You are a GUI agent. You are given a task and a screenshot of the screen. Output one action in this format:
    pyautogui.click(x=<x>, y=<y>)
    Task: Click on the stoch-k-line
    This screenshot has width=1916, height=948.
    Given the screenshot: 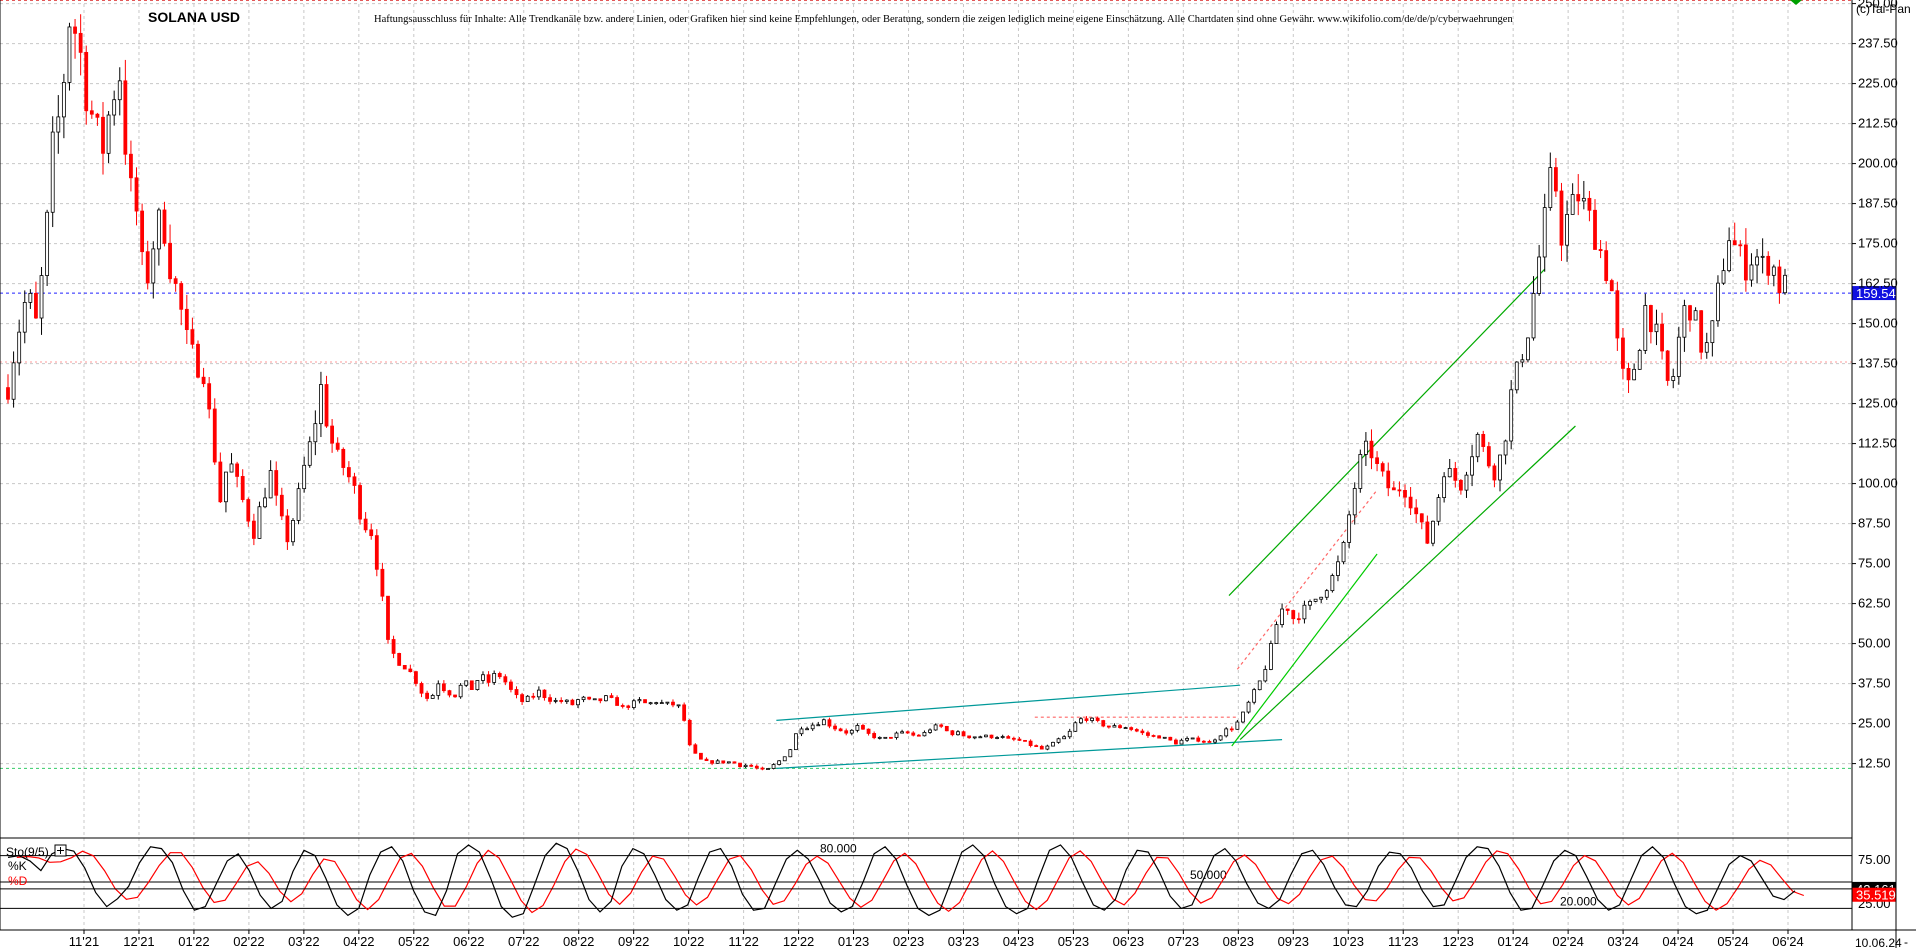 What is the action you would take?
    pyautogui.click(x=901, y=880)
    